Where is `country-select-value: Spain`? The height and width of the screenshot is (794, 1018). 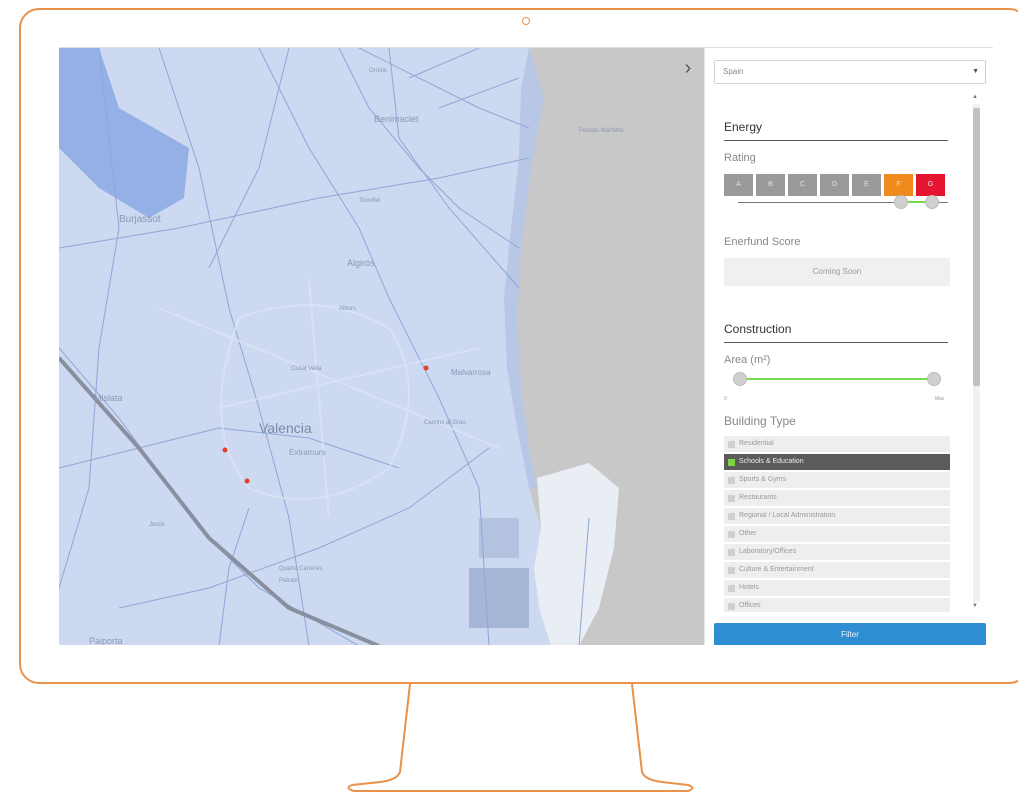
country-select-value: Spain is located at coordinates (733, 71).